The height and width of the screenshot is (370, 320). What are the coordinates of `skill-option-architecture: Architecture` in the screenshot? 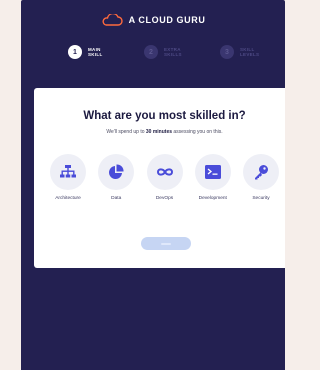 It's located at (68, 177).